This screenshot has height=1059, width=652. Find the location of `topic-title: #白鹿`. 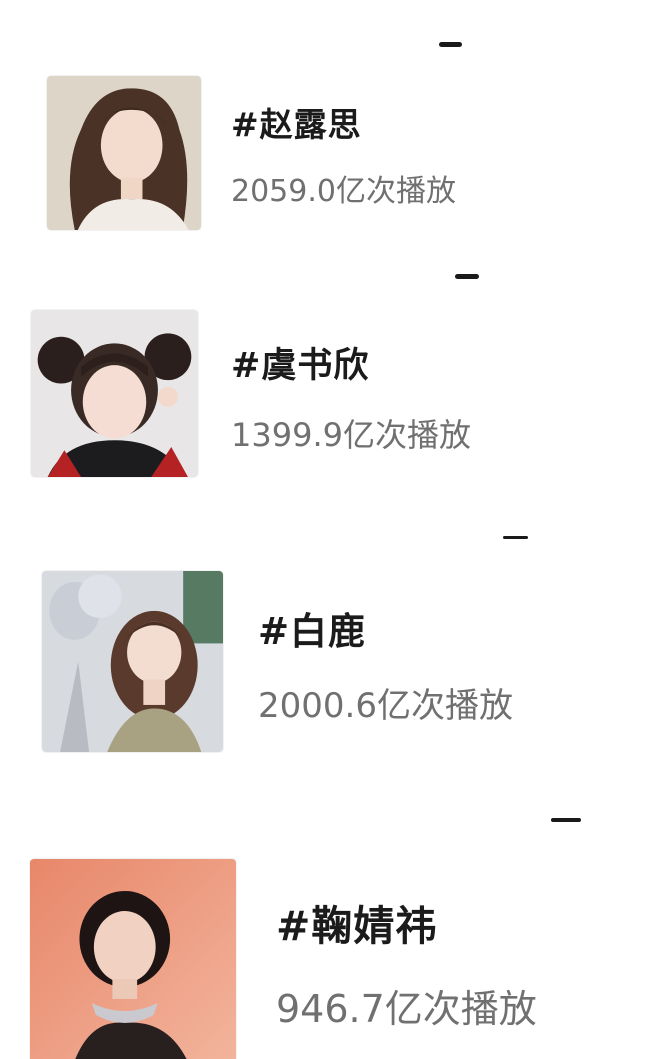

topic-title: #白鹿 is located at coordinates (312, 628).